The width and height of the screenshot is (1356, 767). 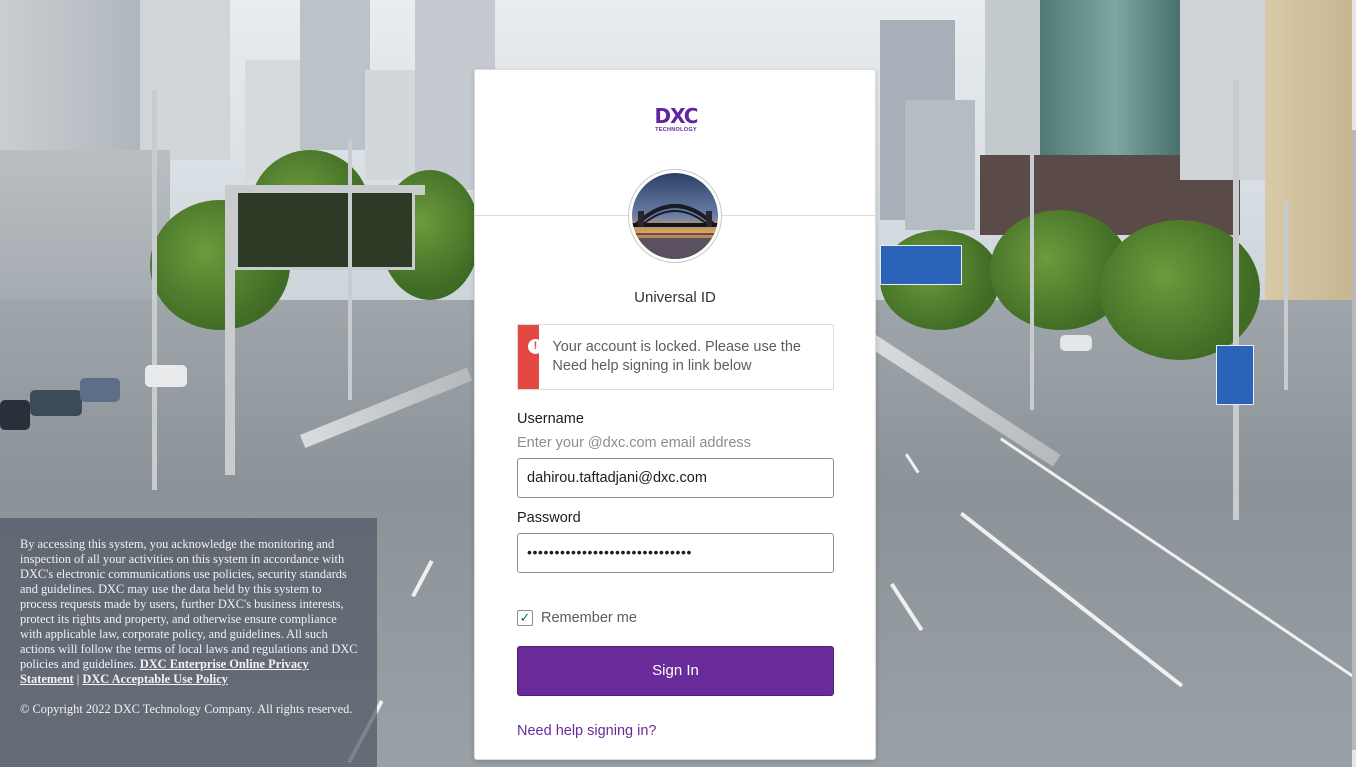 I want to click on alert-bar: !, so click(x=530, y=357).